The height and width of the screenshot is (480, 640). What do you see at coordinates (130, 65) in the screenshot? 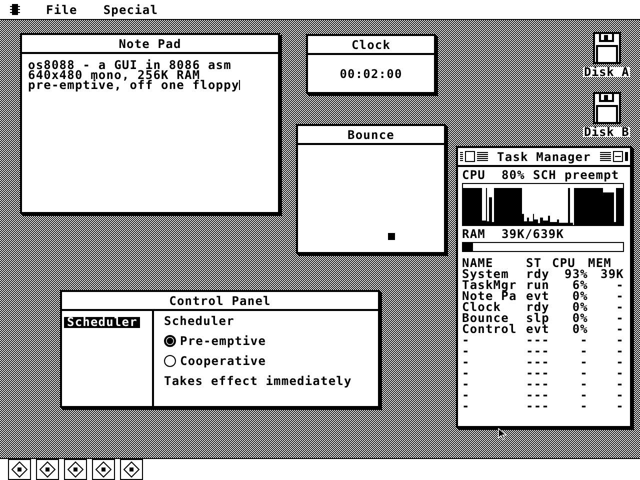
I see `note-text: os8088 - a GUI in 8086 asm` at bounding box center [130, 65].